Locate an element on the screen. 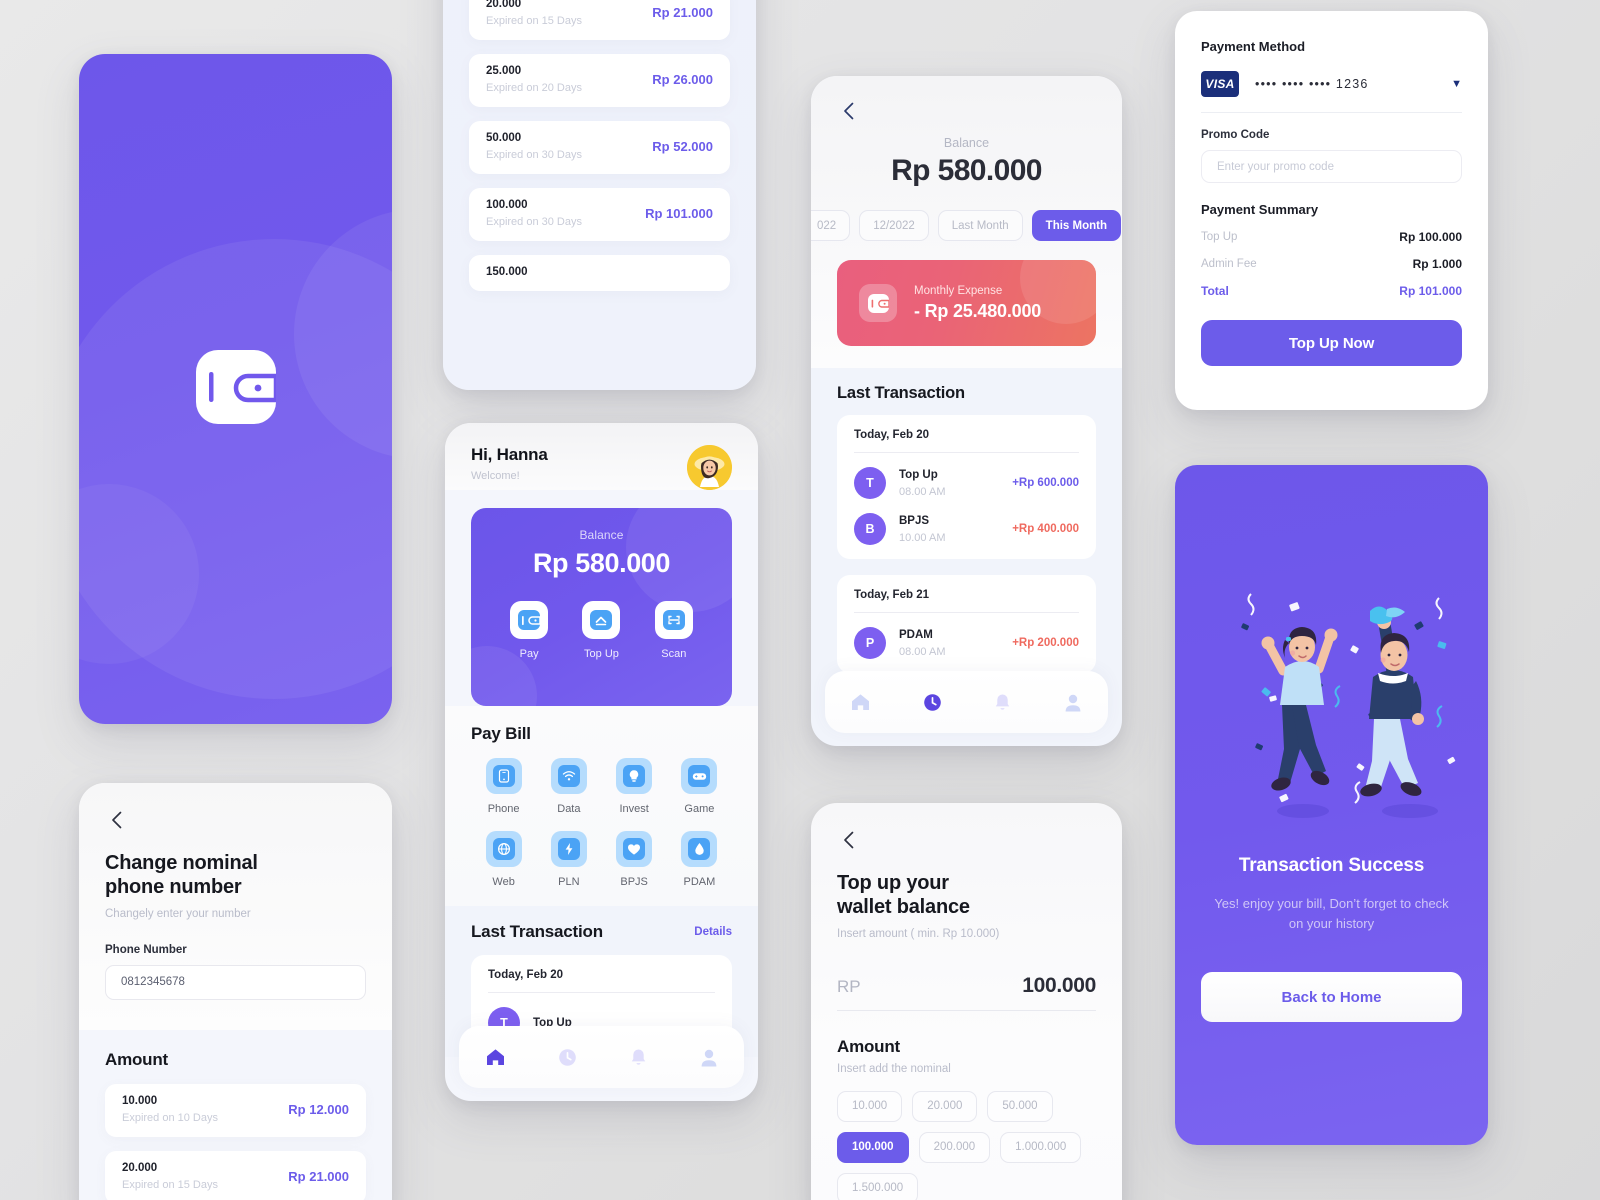  paybill-title: Pay Bill is located at coordinates (501, 733).